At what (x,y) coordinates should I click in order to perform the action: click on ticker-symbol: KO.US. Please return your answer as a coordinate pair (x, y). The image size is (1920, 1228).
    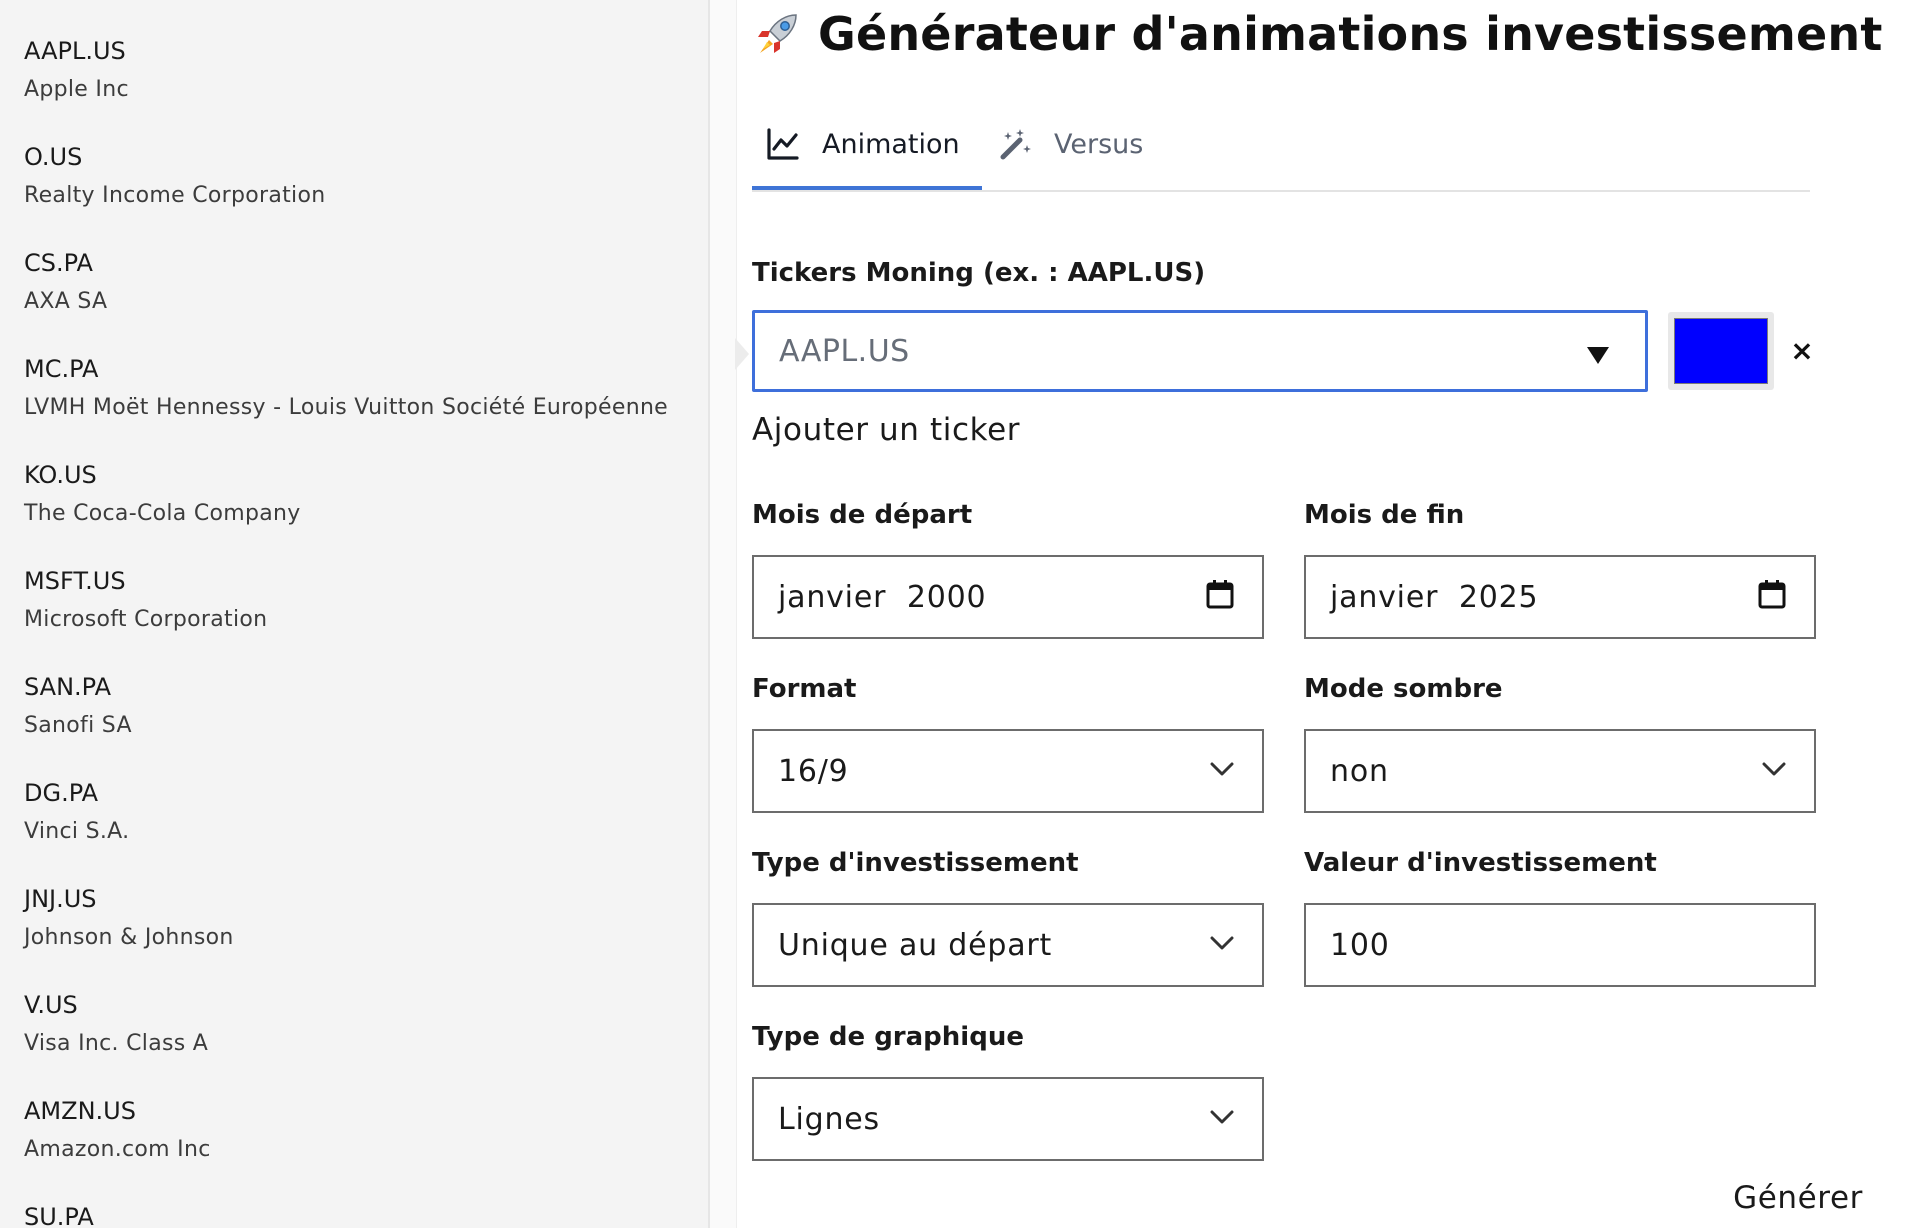
    Looking at the image, I should click on (60, 475).